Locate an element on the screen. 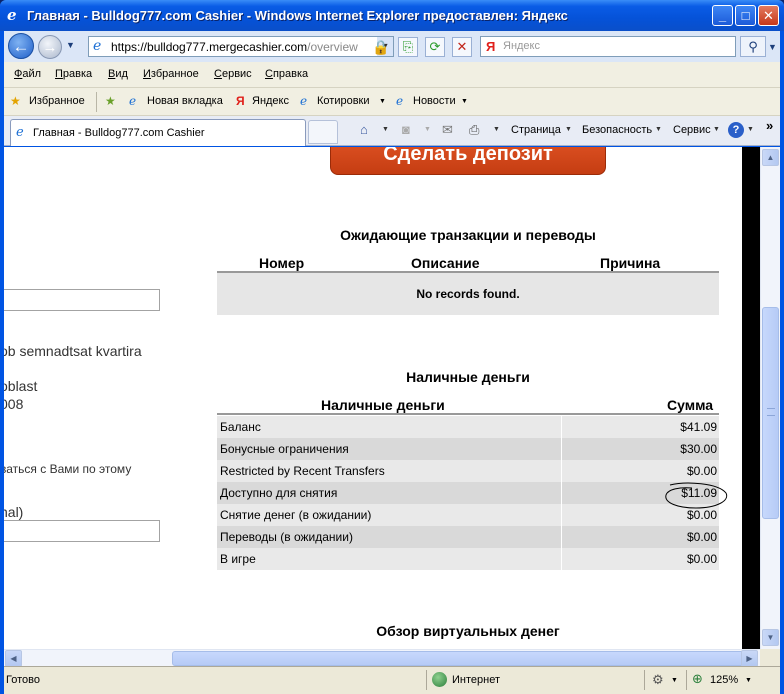 The height and width of the screenshot is (694, 784). pending-empty-message: No records found. is located at coordinates (468, 294).